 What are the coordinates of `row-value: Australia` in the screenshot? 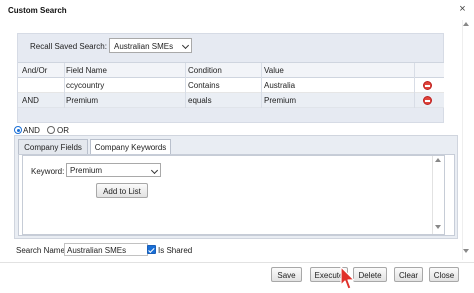 It's located at (280, 85).